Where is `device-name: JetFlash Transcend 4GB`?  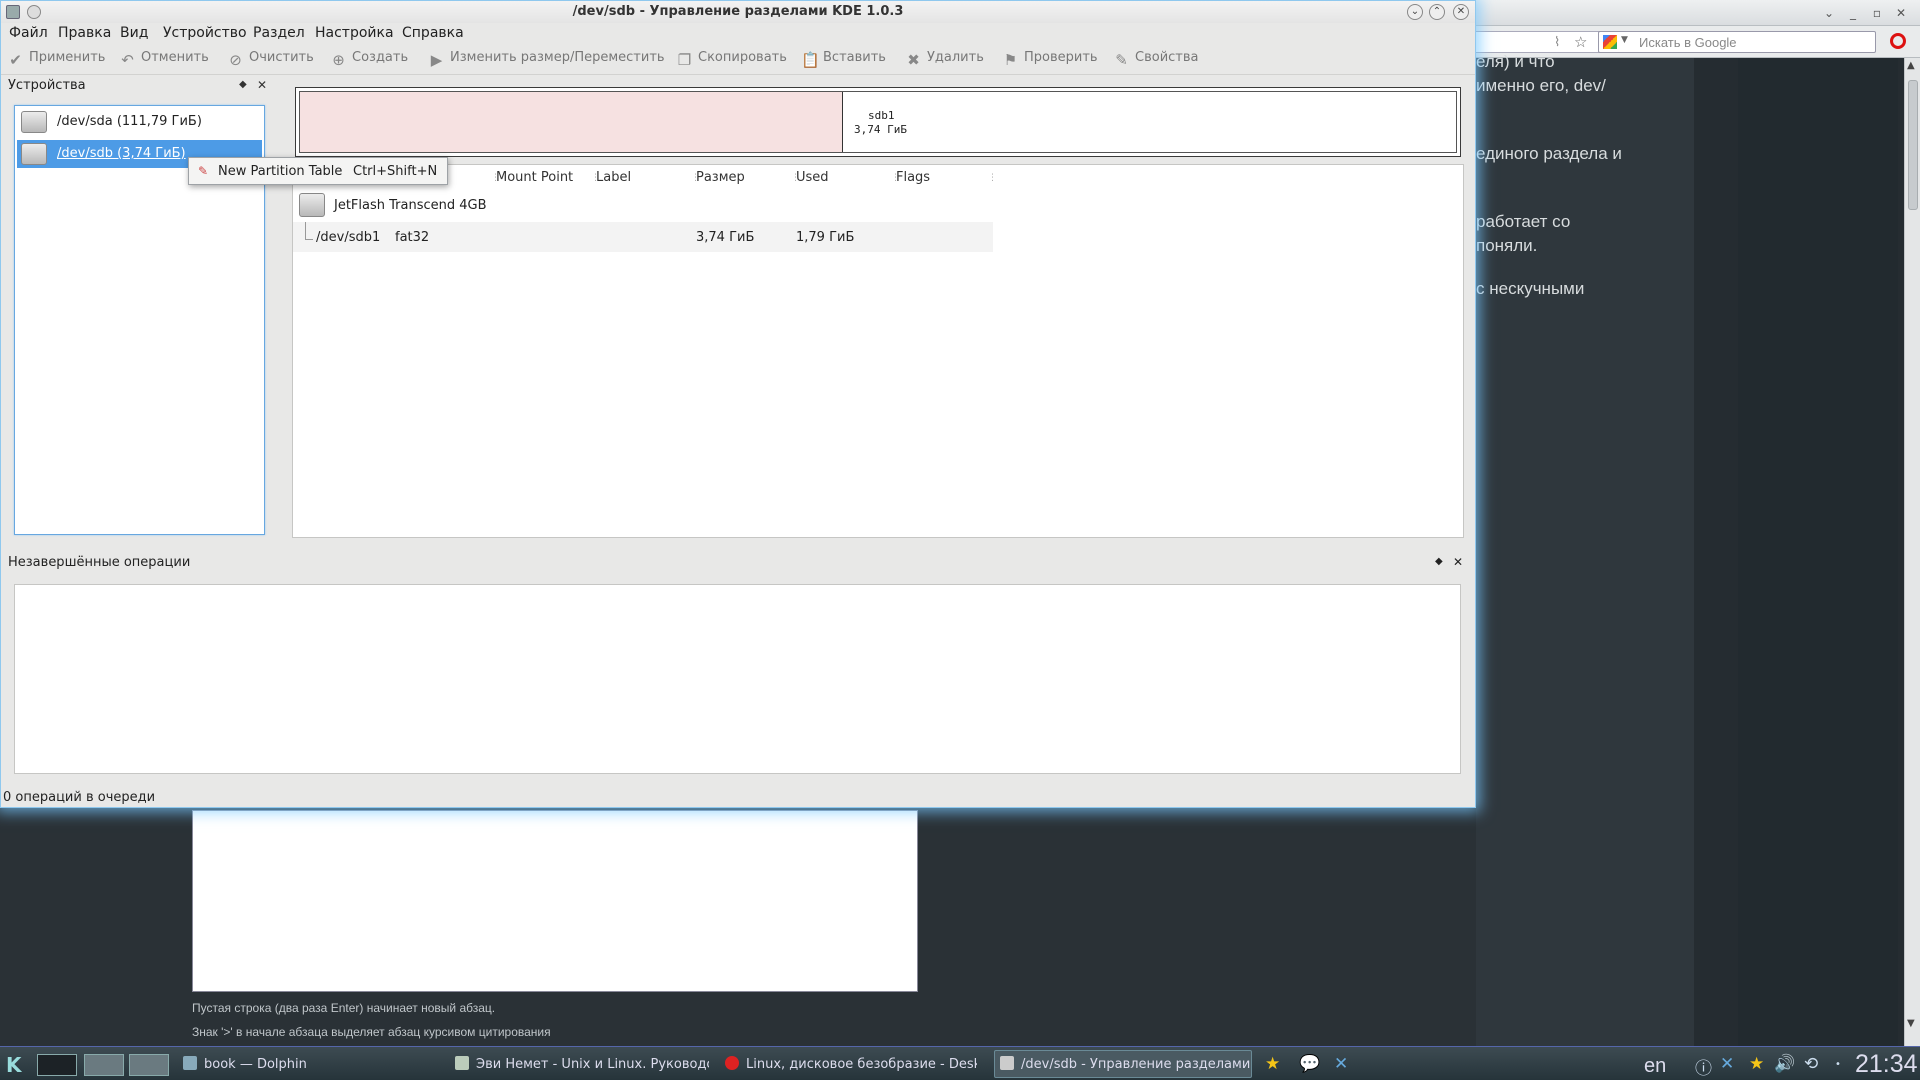
device-name: JetFlash Transcend 4GB is located at coordinates (410, 205).